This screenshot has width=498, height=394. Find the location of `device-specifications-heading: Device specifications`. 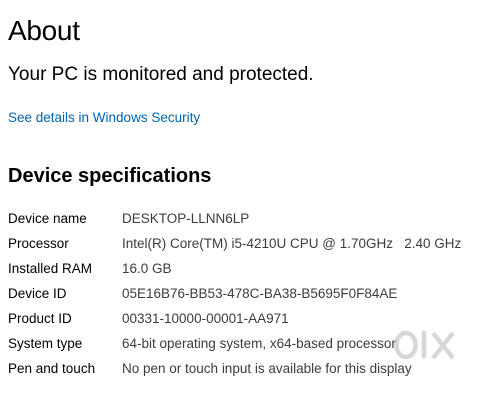

device-specifications-heading: Device specifications is located at coordinates (110, 176).